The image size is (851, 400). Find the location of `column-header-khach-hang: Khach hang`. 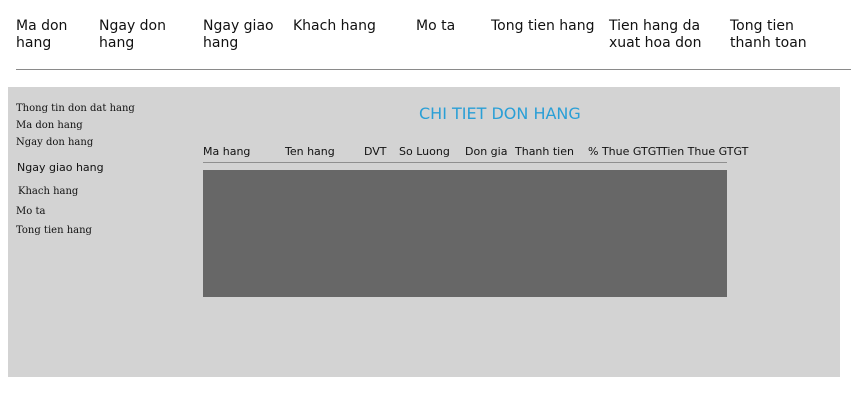

column-header-khach-hang: Khach hang is located at coordinates (334, 26).